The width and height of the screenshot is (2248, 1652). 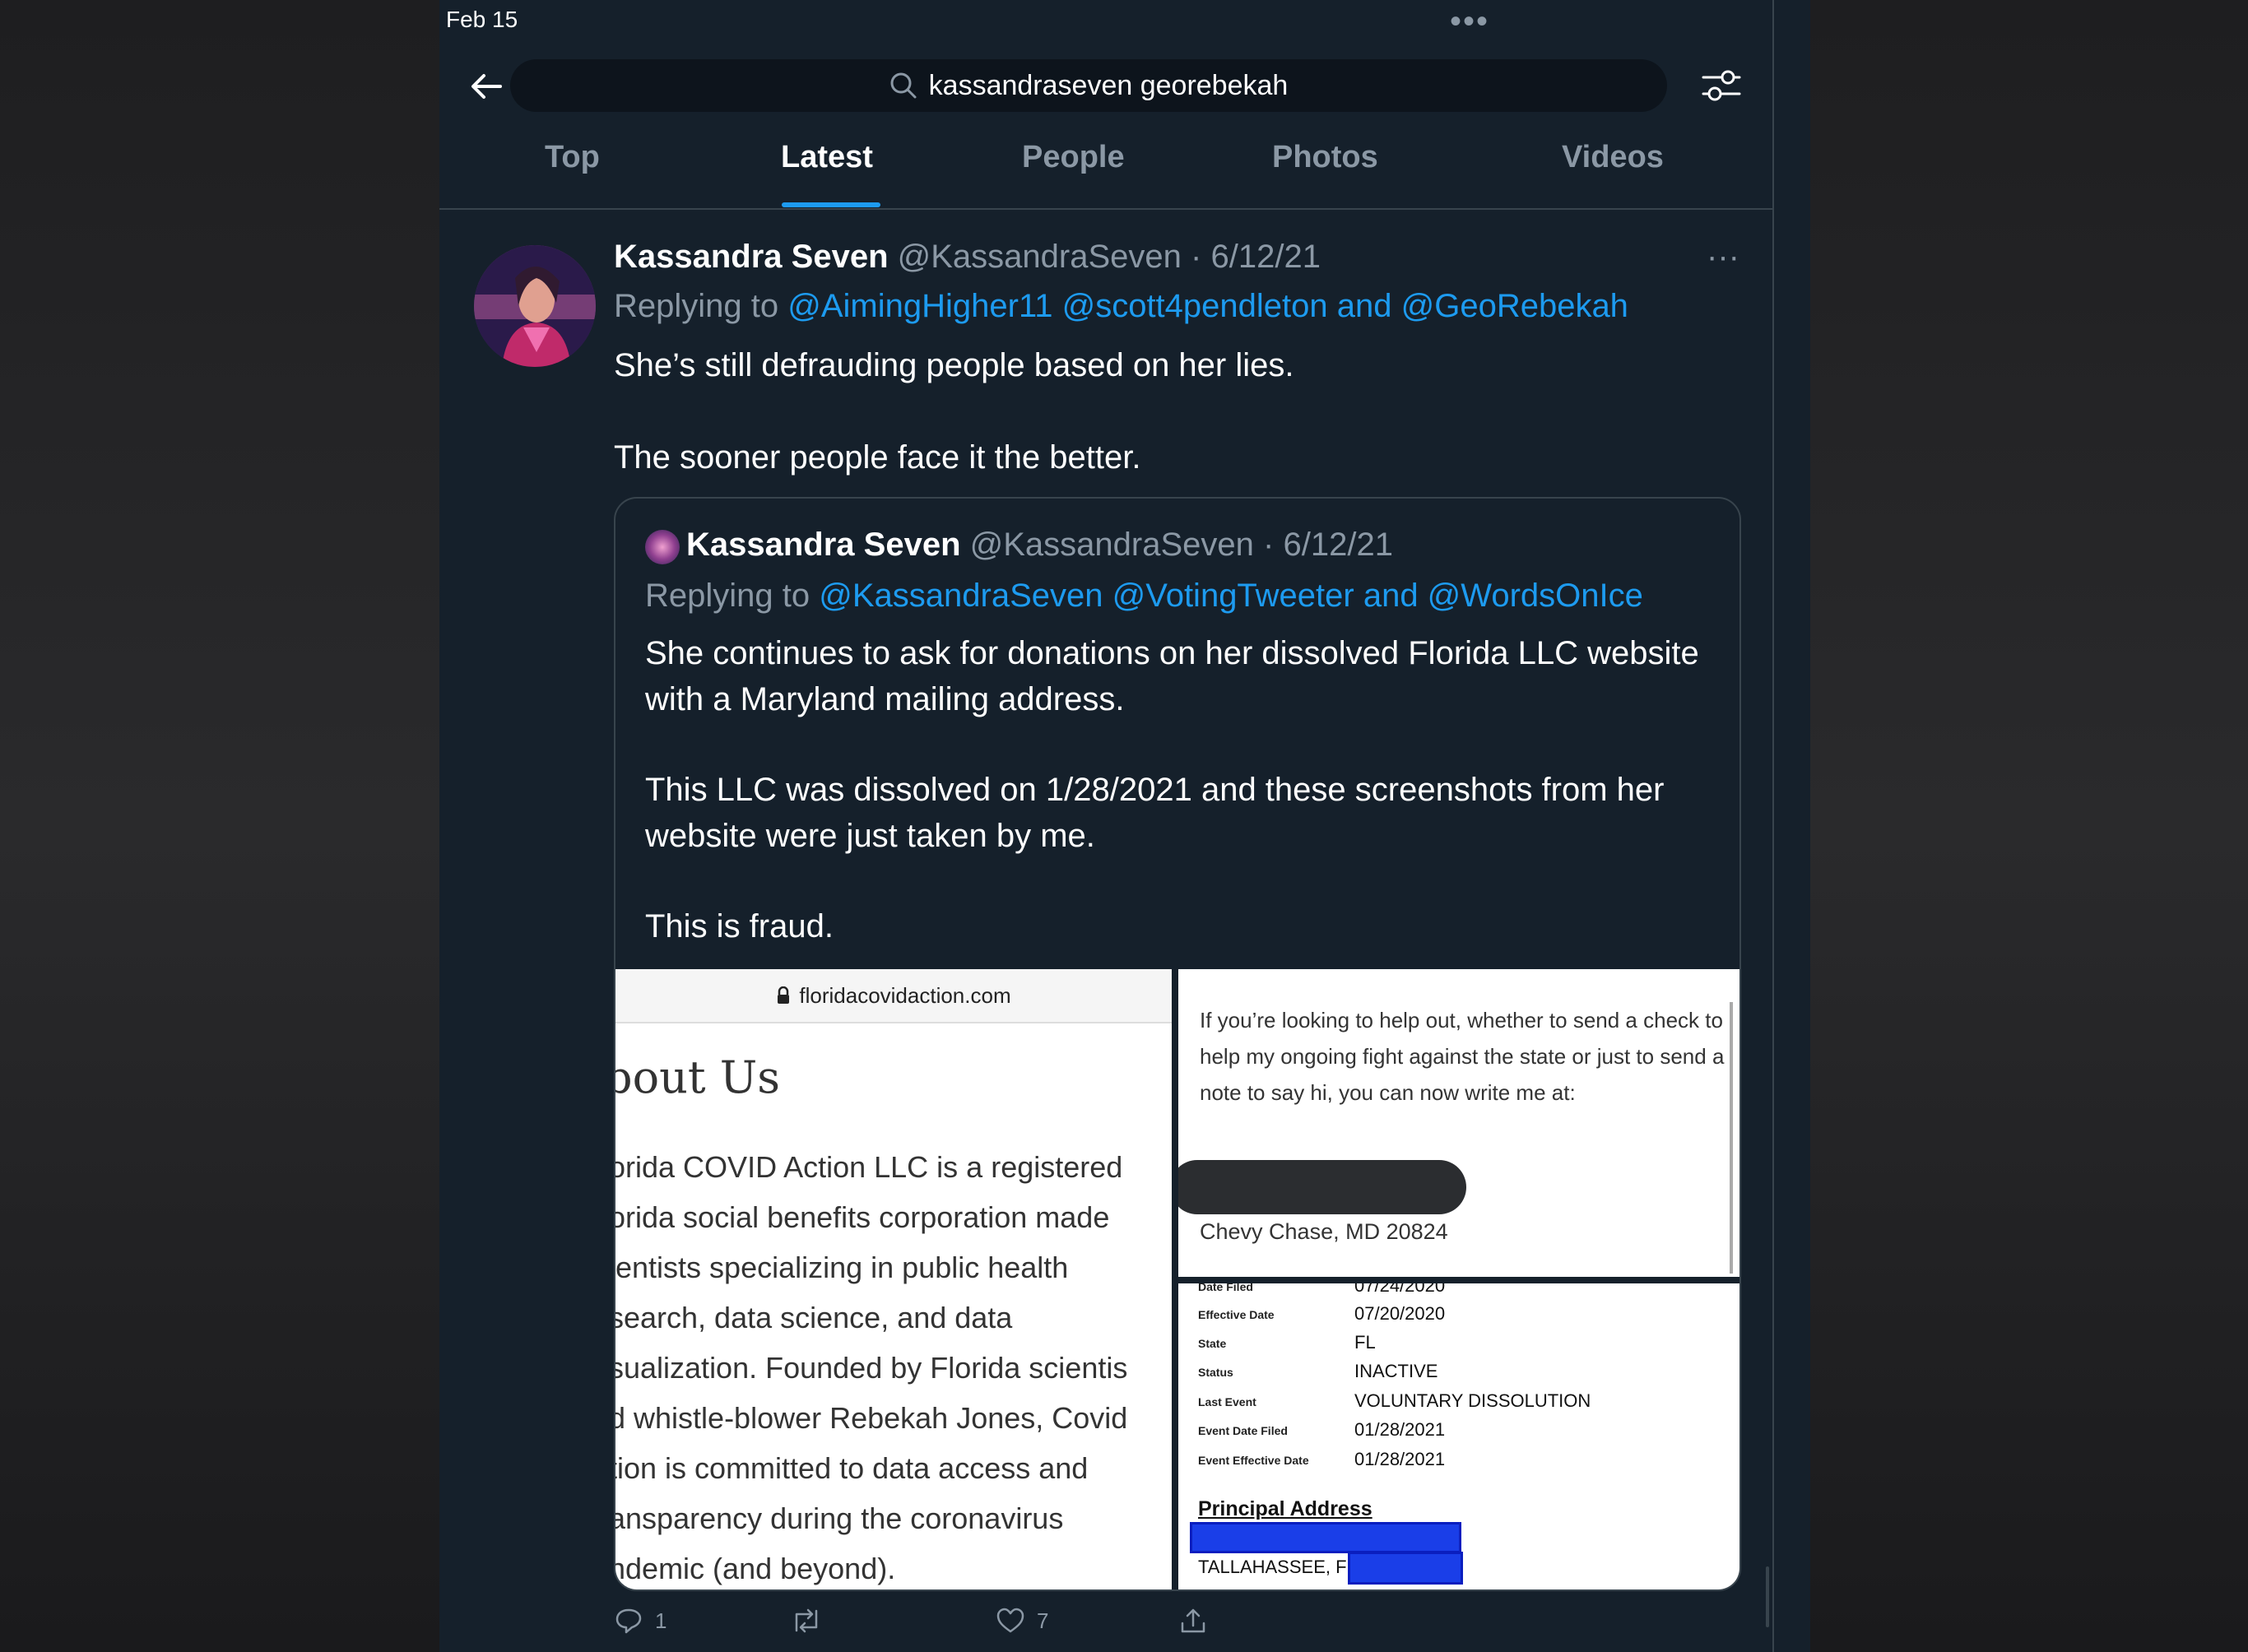 What do you see at coordinates (903, 86) in the screenshot?
I see `search-icon` at bounding box center [903, 86].